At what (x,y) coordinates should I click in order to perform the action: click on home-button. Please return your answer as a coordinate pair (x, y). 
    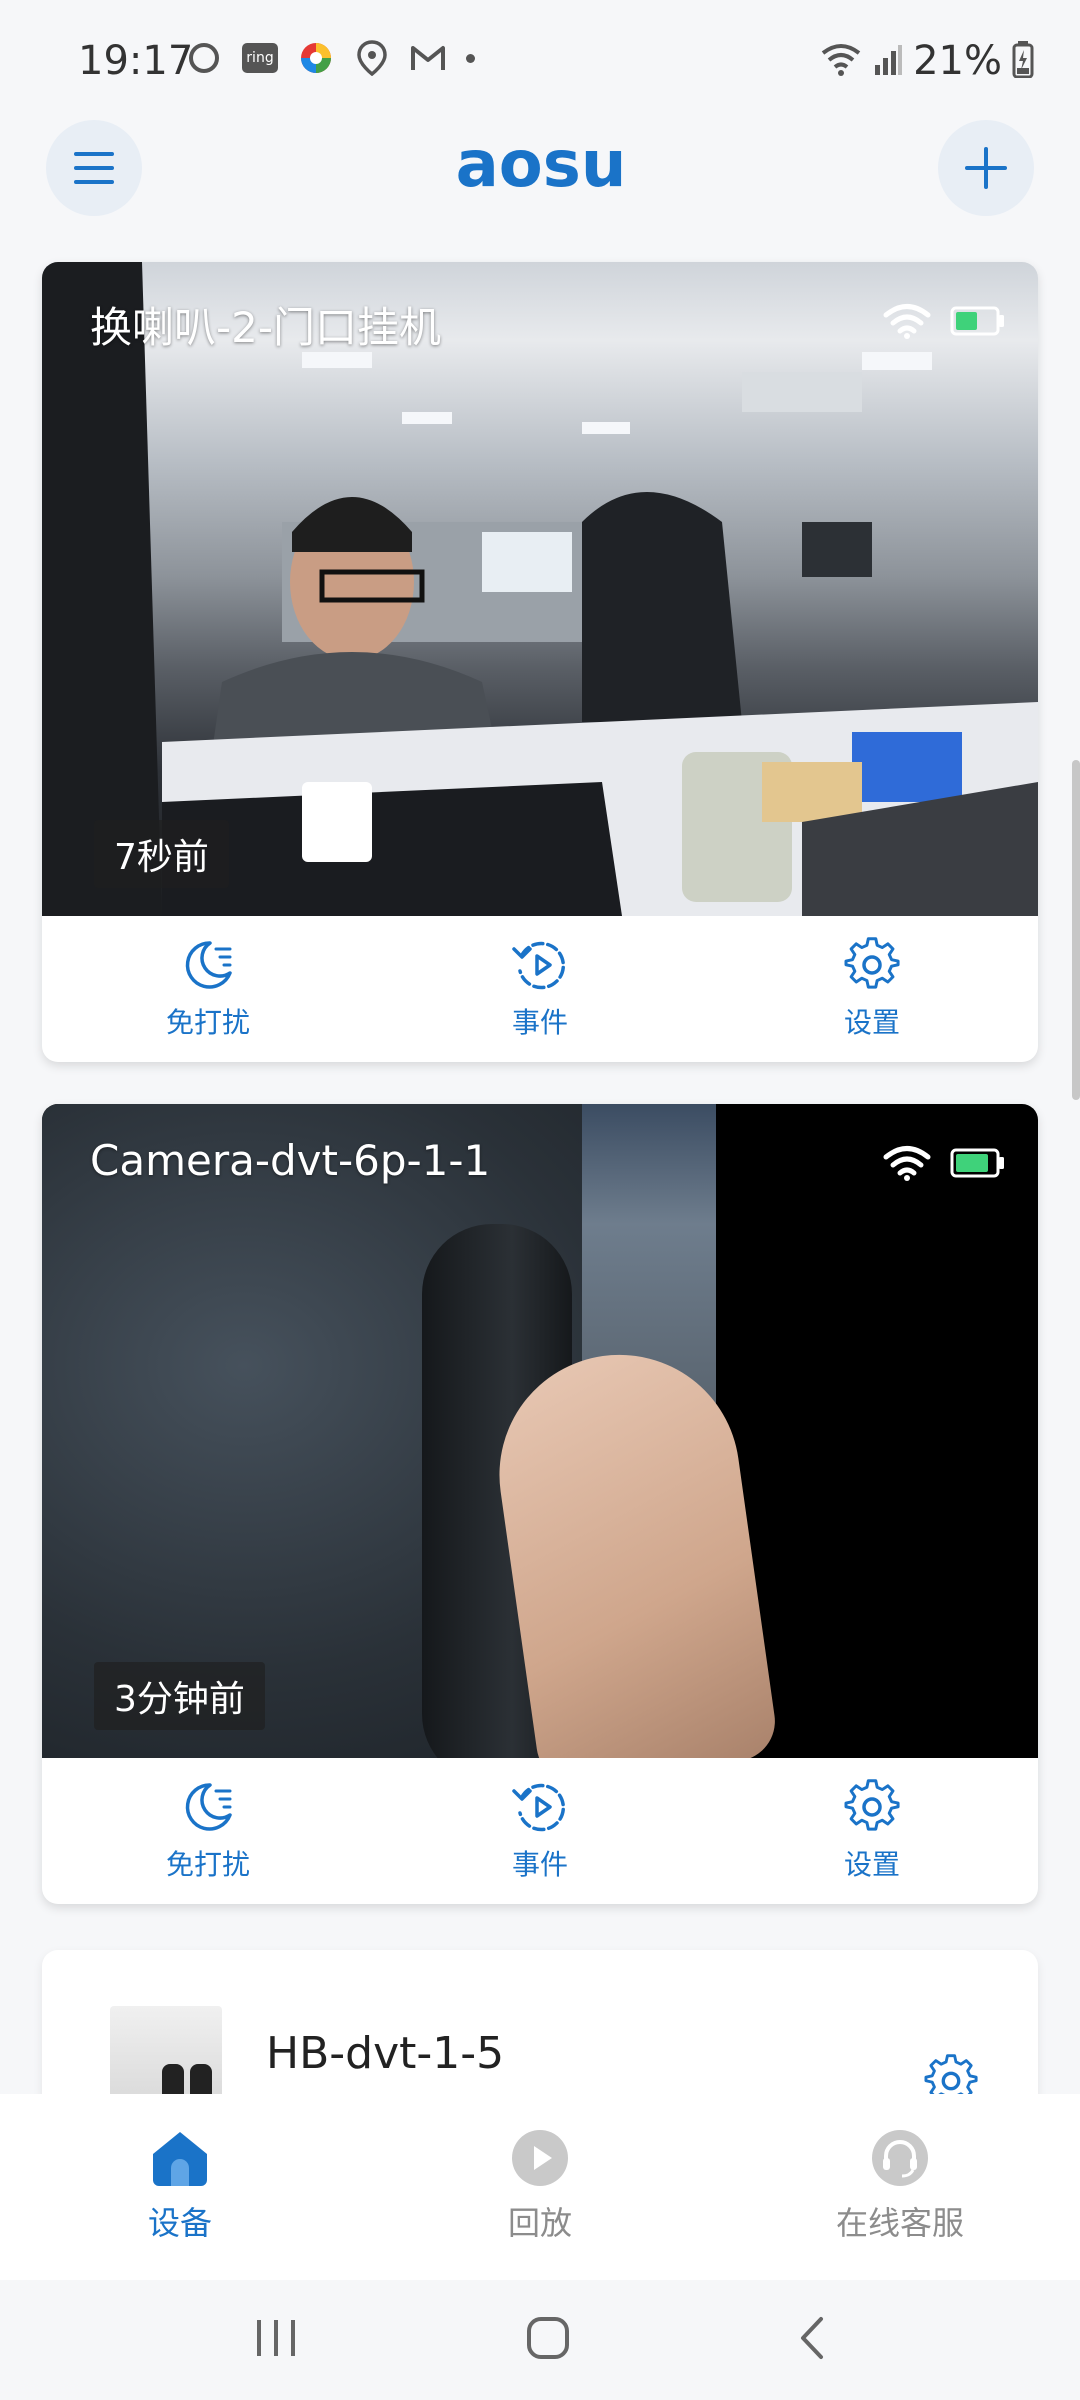
    Looking at the image, I should click on (548, 2340).